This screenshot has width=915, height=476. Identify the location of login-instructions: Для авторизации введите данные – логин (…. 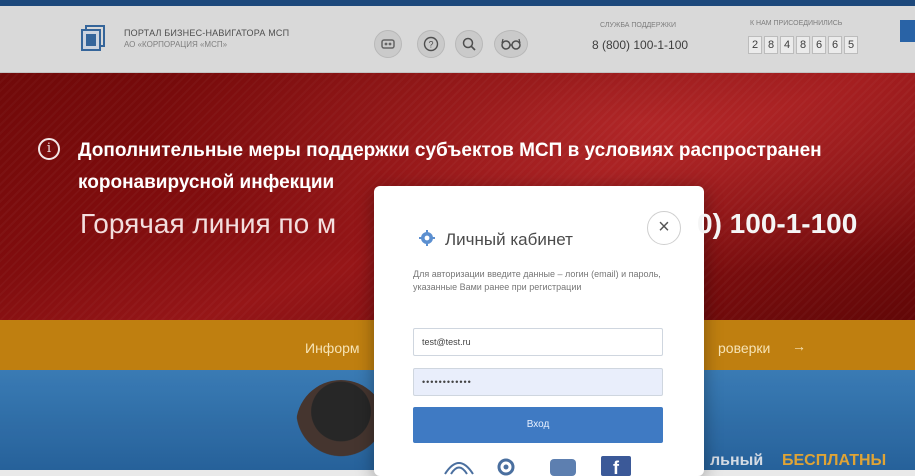
(537, 280).